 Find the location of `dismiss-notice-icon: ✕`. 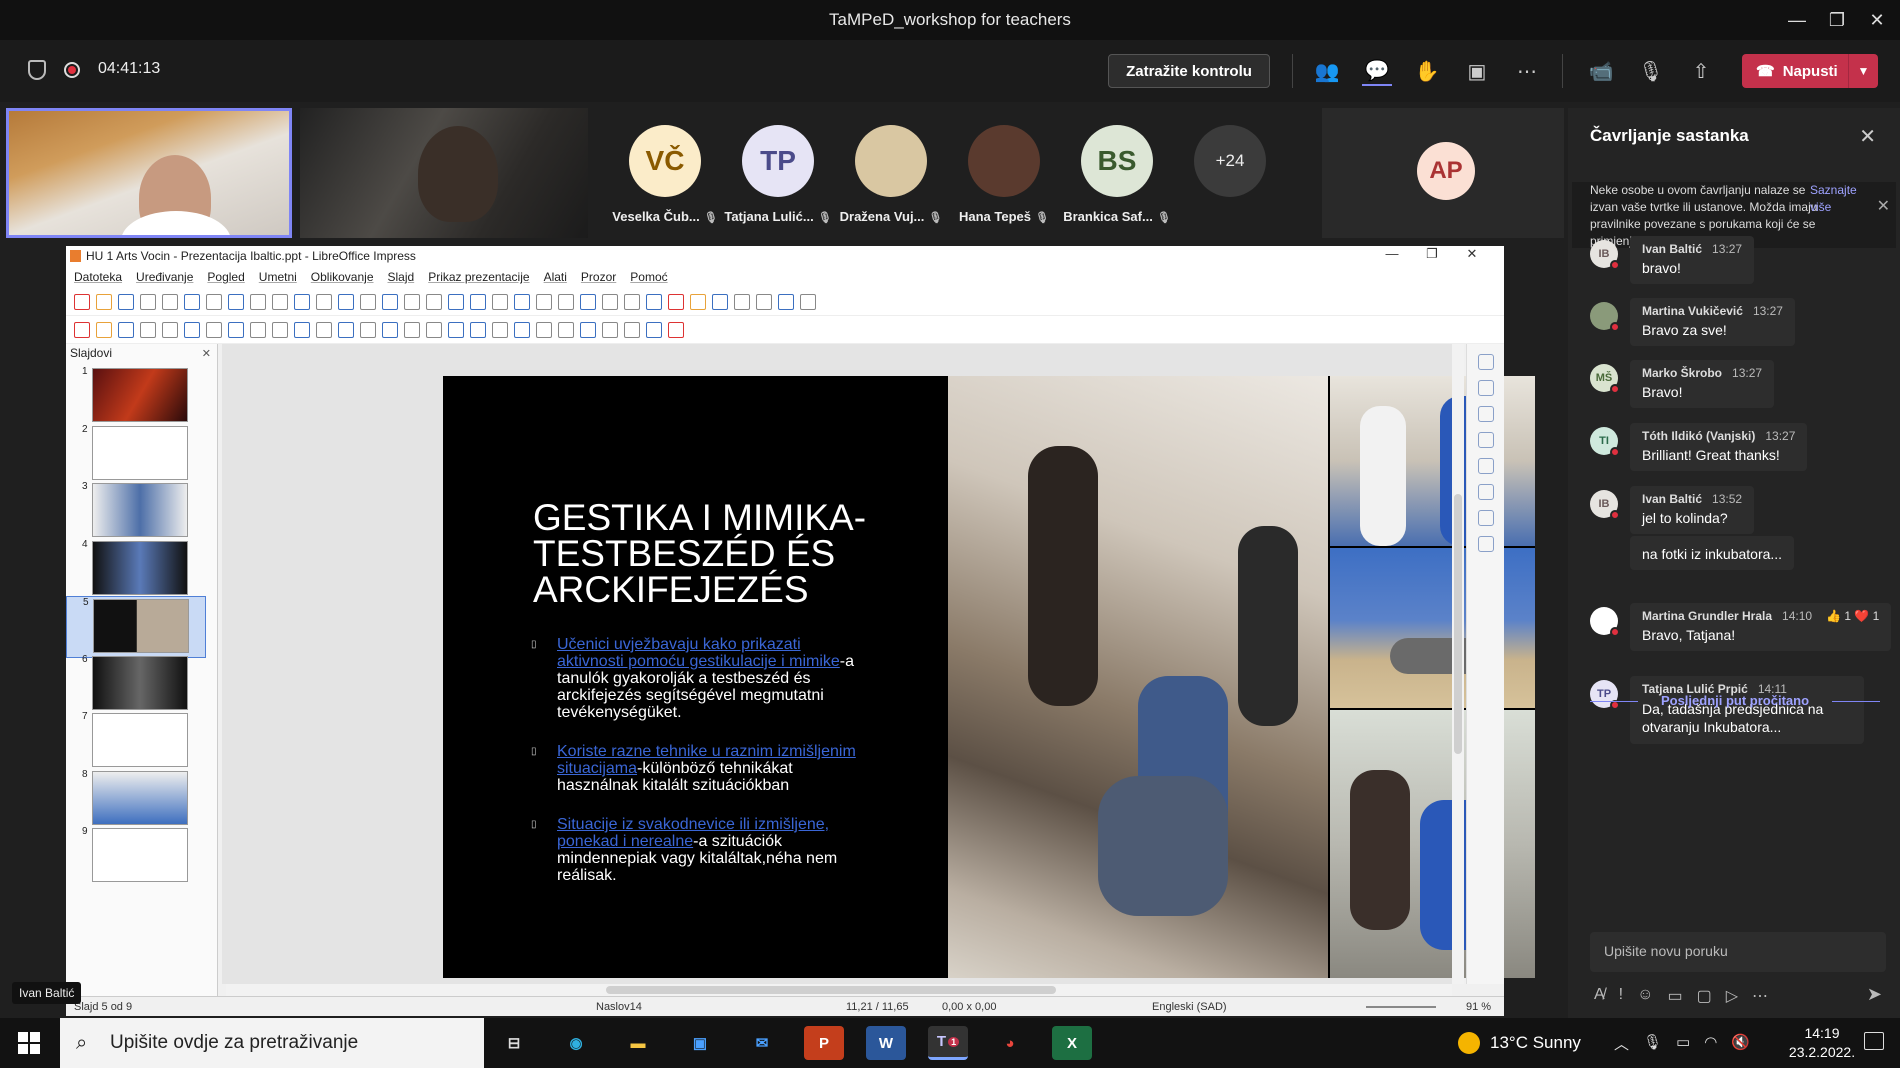

dismiss-notice-icon: ✕ is located at coordinates (1883, 206).